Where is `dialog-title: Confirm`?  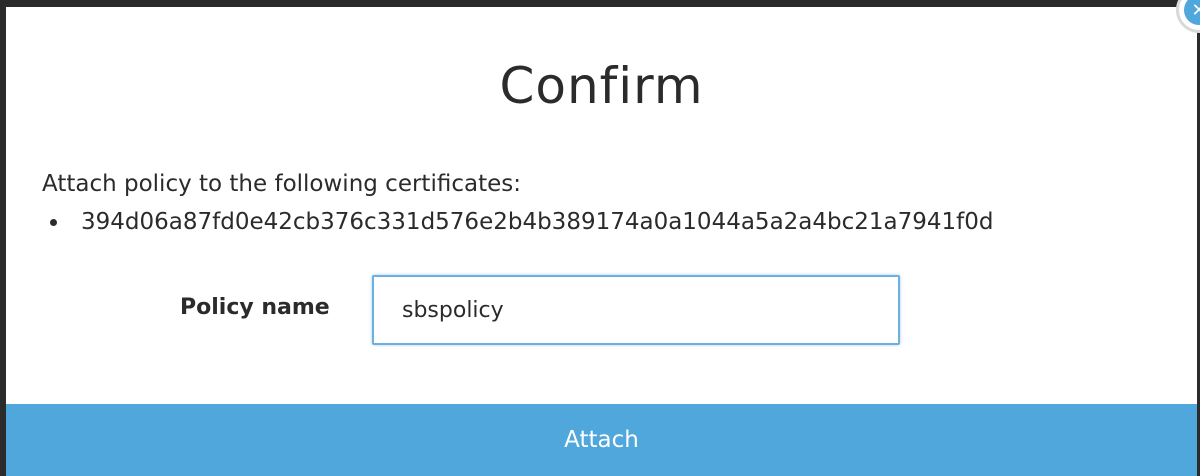
dialog-title: Confirm is located at coordinates (601, 86).